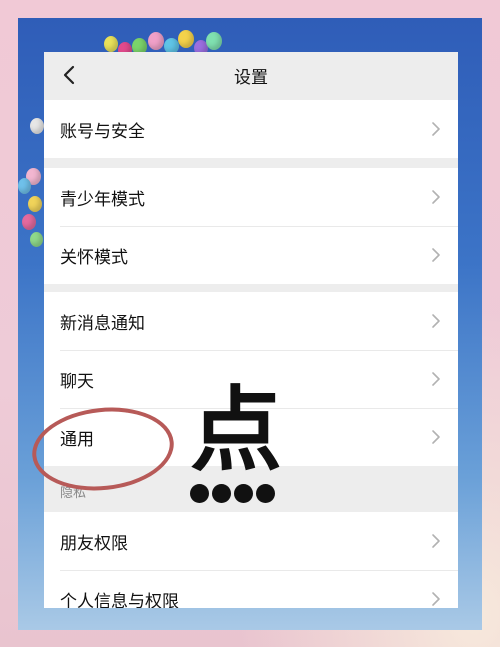 This screenshot has height=647, width=500. Describe the element at coordinates (251, 255) in the screenshot. I see `settings-item-care-mode: 关怀模式` at that location.